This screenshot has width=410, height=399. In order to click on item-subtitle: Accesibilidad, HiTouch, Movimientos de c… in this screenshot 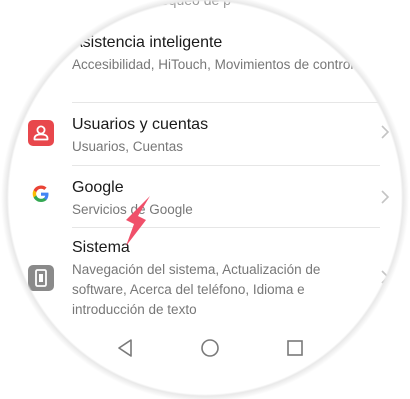, I will do `click(213, 64)`.